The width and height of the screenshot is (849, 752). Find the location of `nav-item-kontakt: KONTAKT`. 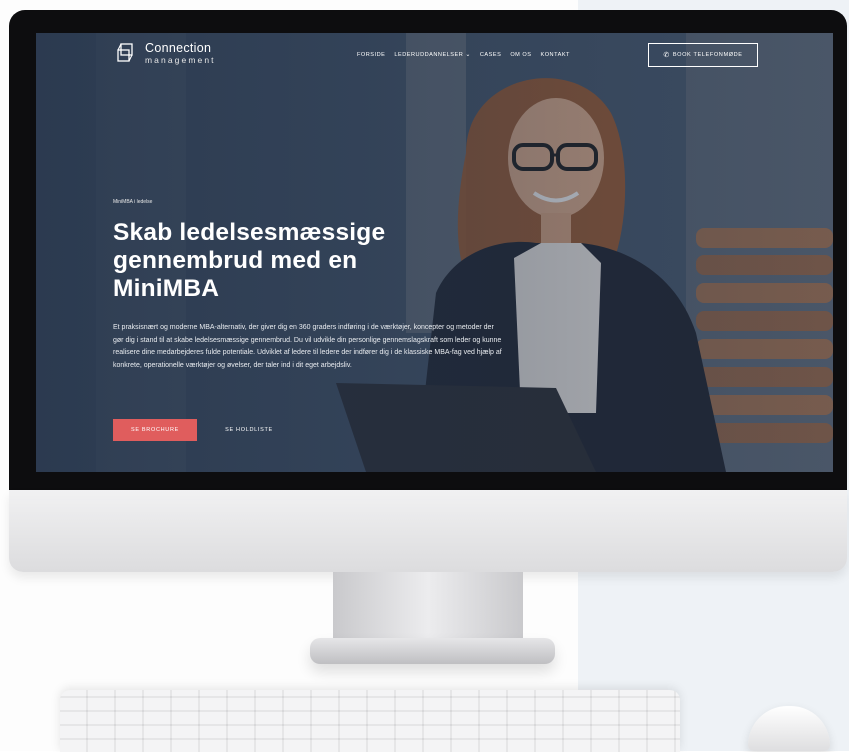

nav-item-kontakt: KONTAKT is located at coordinates (555, 54).